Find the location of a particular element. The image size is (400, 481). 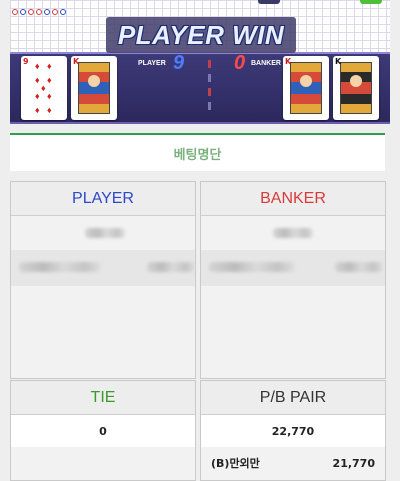

table-markers is located at coordinates (211, 86).